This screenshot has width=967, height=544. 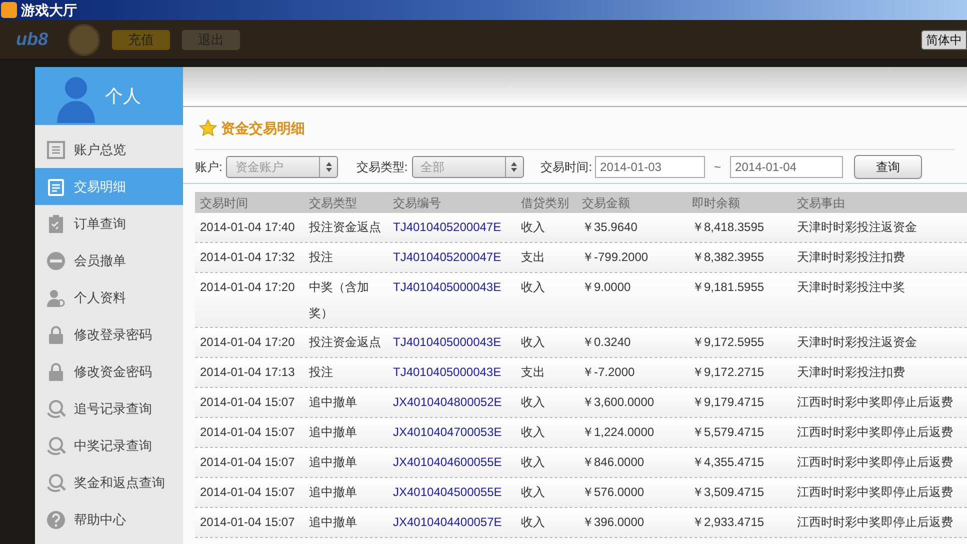 I want to click on section-title: 资金交易明细, so click(x=263, y=128).